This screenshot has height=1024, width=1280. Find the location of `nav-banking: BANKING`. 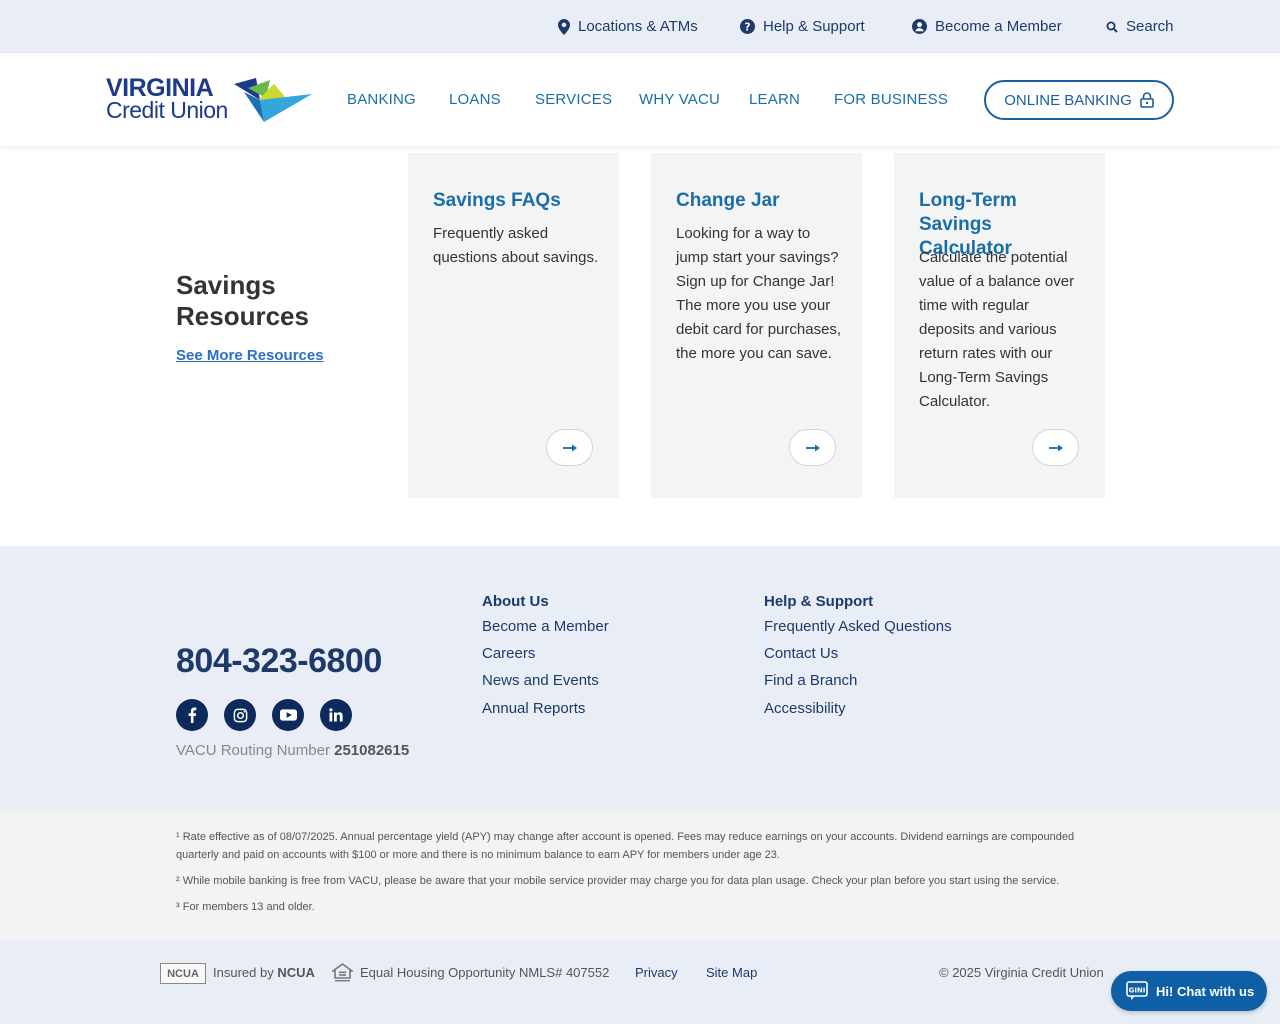

nav-banking: BANKING is located at coordinates (381, 99).